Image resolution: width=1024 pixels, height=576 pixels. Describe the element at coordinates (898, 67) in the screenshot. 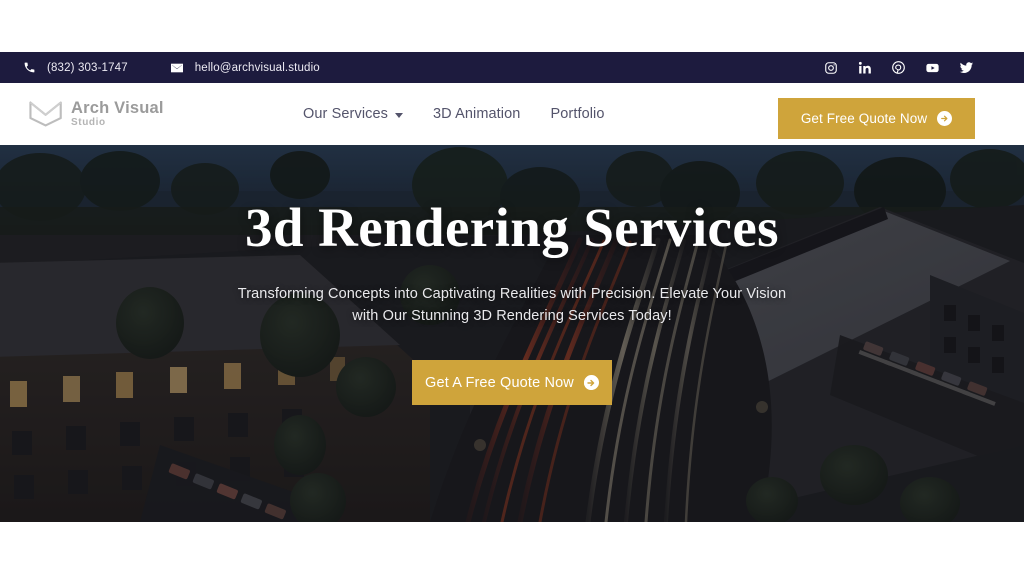

I see `pinterest-icon` at that location.